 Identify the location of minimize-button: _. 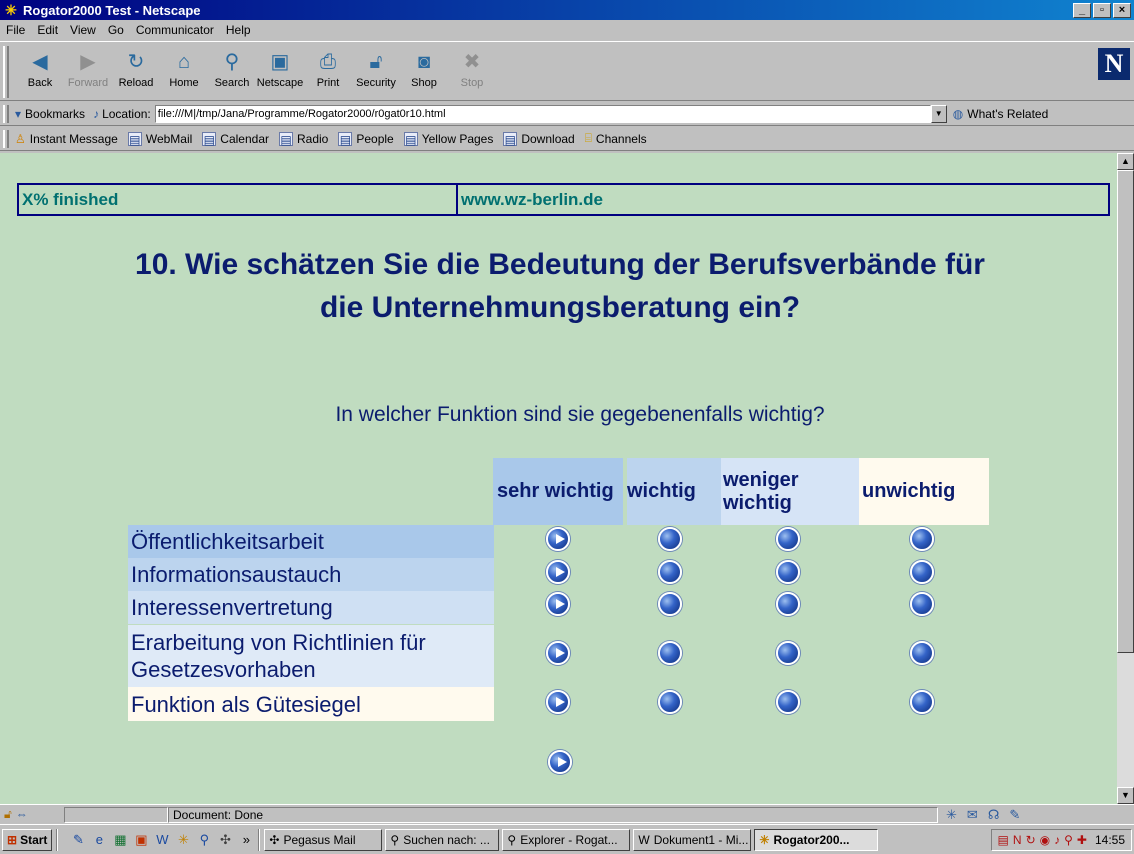
(1082, 10).